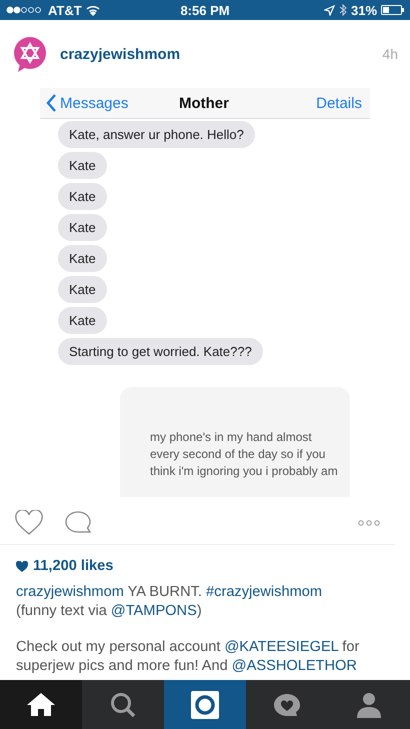  Describe the element at coordinates (51, 103) in the screenshot. I see `back-chevron-icon` at that location.